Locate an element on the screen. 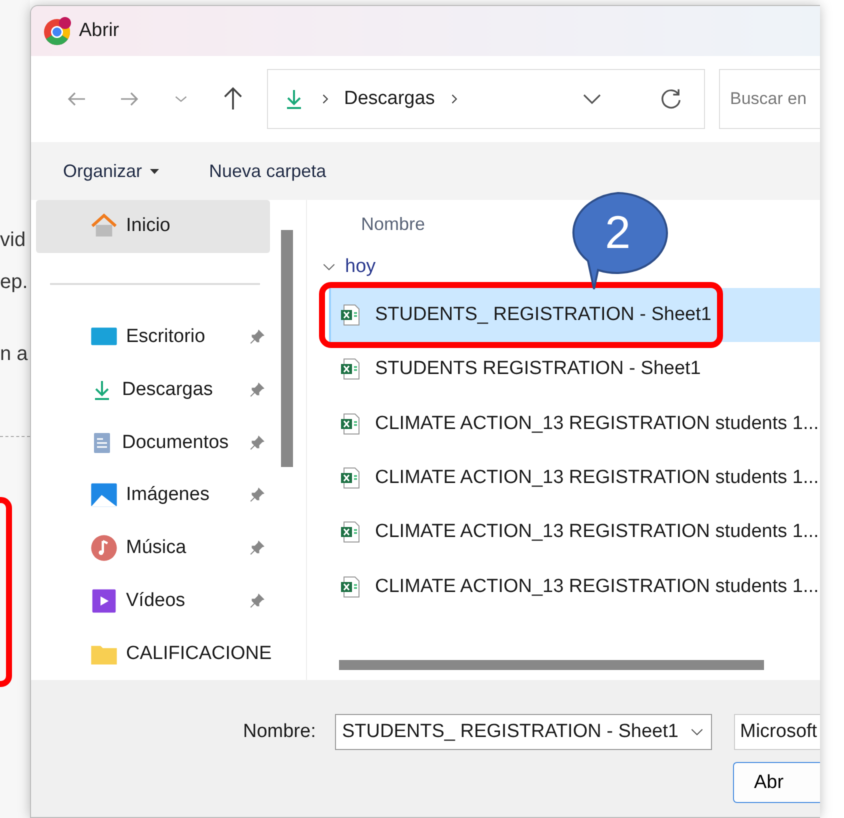 The width and height of the screenshot is (844, 818). file-type-dropdown: Microsoft is located at coordinates (777, 732).